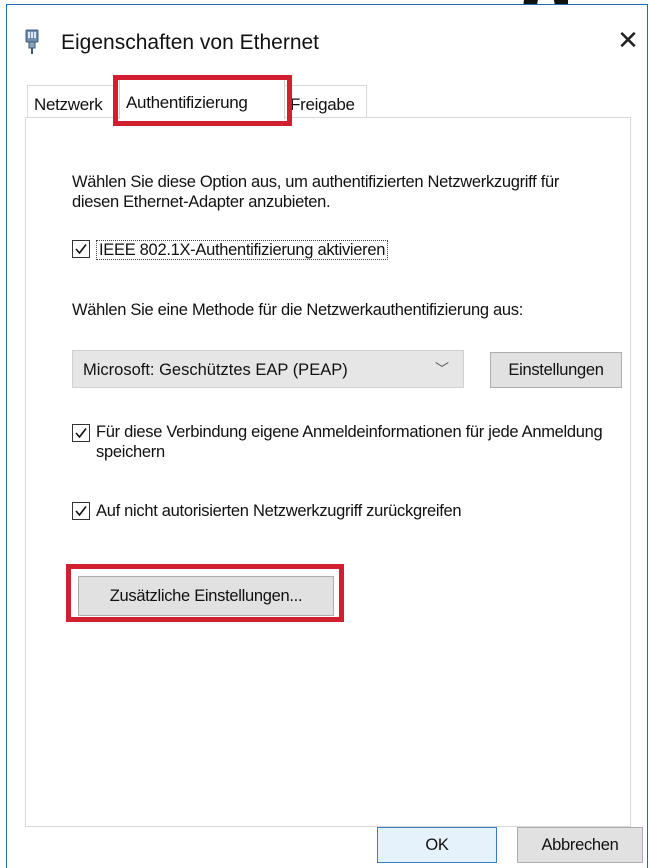 This screenshot has height=868, width=649. Describe the element at coordinates (580, 845) in the screenshot. I see `cancel-button: Abbrechen` at that location.